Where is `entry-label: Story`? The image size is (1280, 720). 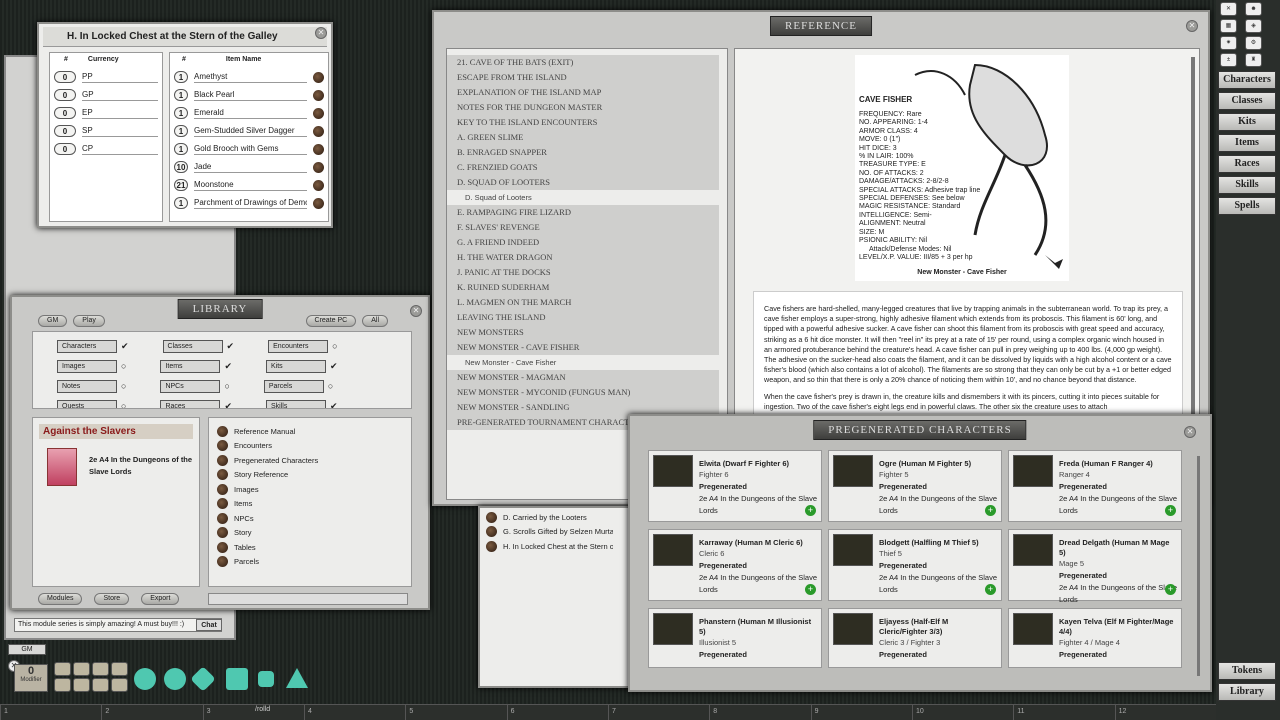 entry-label: Story is located at coordinates (243, 532).